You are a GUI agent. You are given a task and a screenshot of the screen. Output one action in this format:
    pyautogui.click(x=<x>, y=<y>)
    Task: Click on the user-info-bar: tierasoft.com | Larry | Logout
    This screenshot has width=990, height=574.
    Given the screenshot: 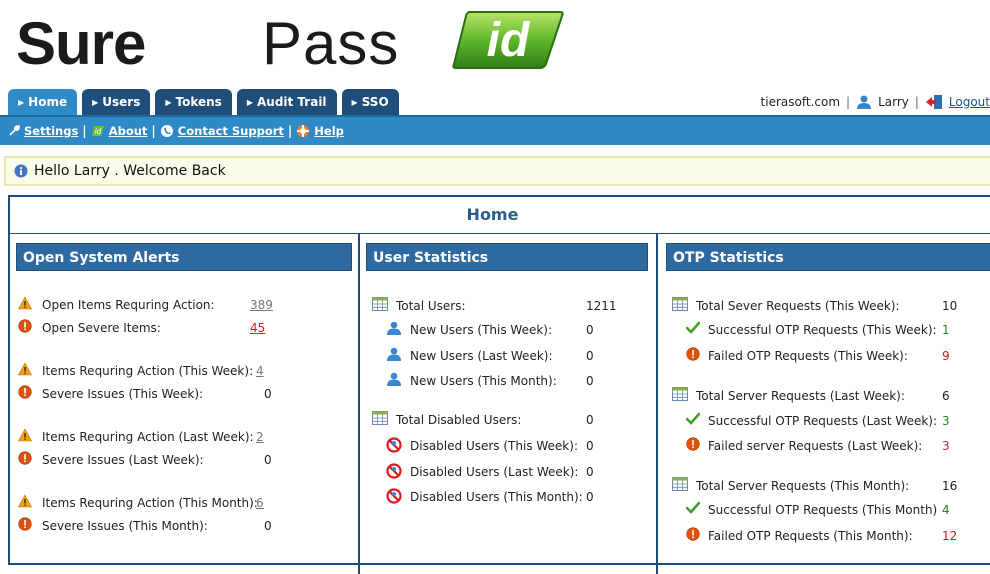 What is the action you would take?
    pyautogui.click(x=875, y=102)
    